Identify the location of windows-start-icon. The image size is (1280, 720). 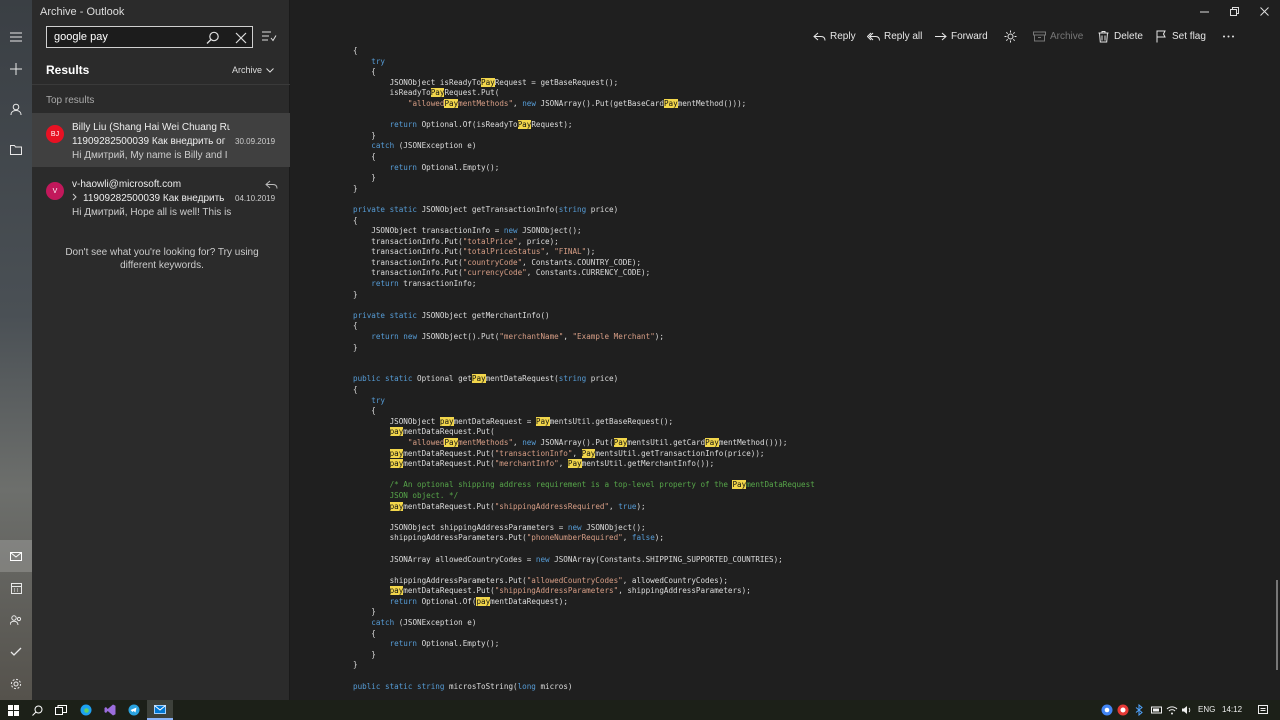
(13, 710).